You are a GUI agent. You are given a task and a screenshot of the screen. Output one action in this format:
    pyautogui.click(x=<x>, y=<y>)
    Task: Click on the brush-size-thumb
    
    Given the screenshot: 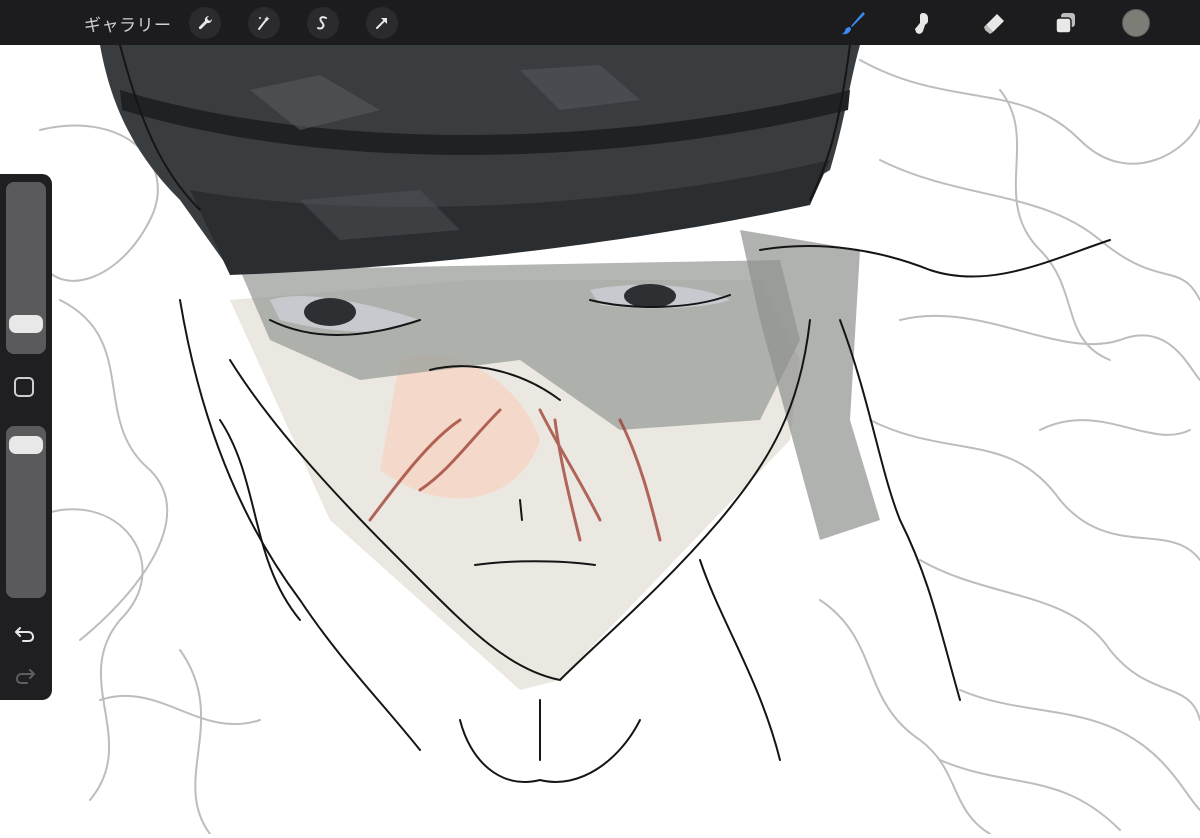 What is the action you would take?
    pyautogui.click(x=26, y=324)
    